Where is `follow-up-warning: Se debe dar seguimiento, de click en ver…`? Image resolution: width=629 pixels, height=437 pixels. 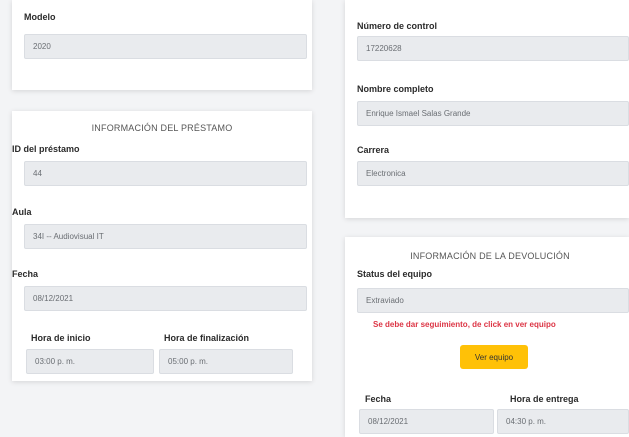
follow-up-warning: Se debe dar seguimiento, de click en ver… is located at coordinates (464, 324).